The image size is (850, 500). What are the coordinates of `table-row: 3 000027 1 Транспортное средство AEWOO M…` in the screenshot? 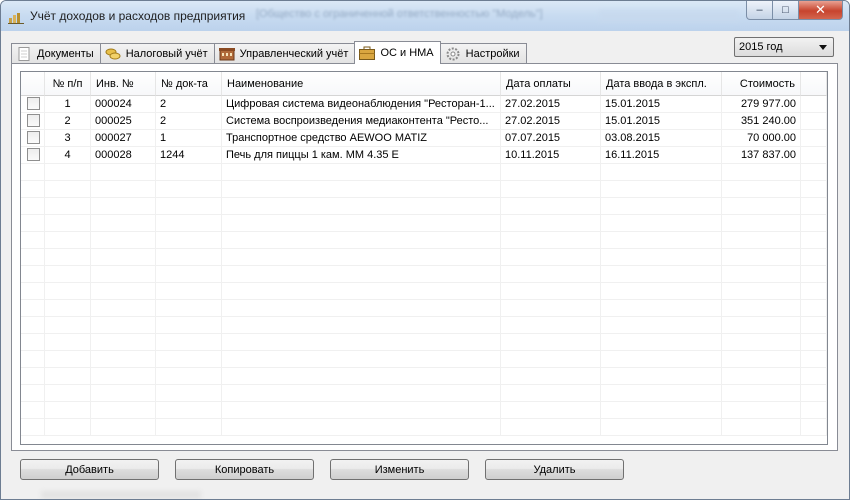 It's located at (424, 138).